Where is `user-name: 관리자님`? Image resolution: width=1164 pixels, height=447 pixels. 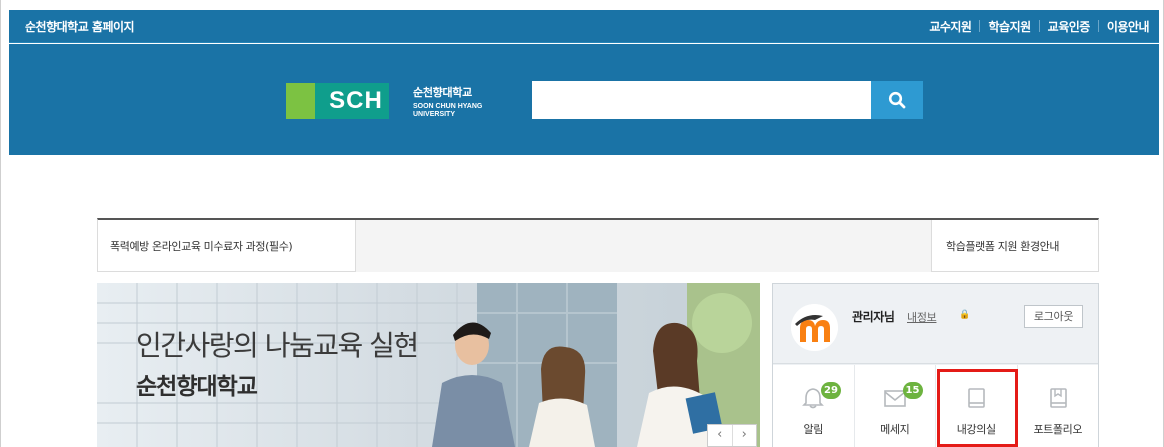
user-name: 관리자님 is located at coordinates (873, 317).